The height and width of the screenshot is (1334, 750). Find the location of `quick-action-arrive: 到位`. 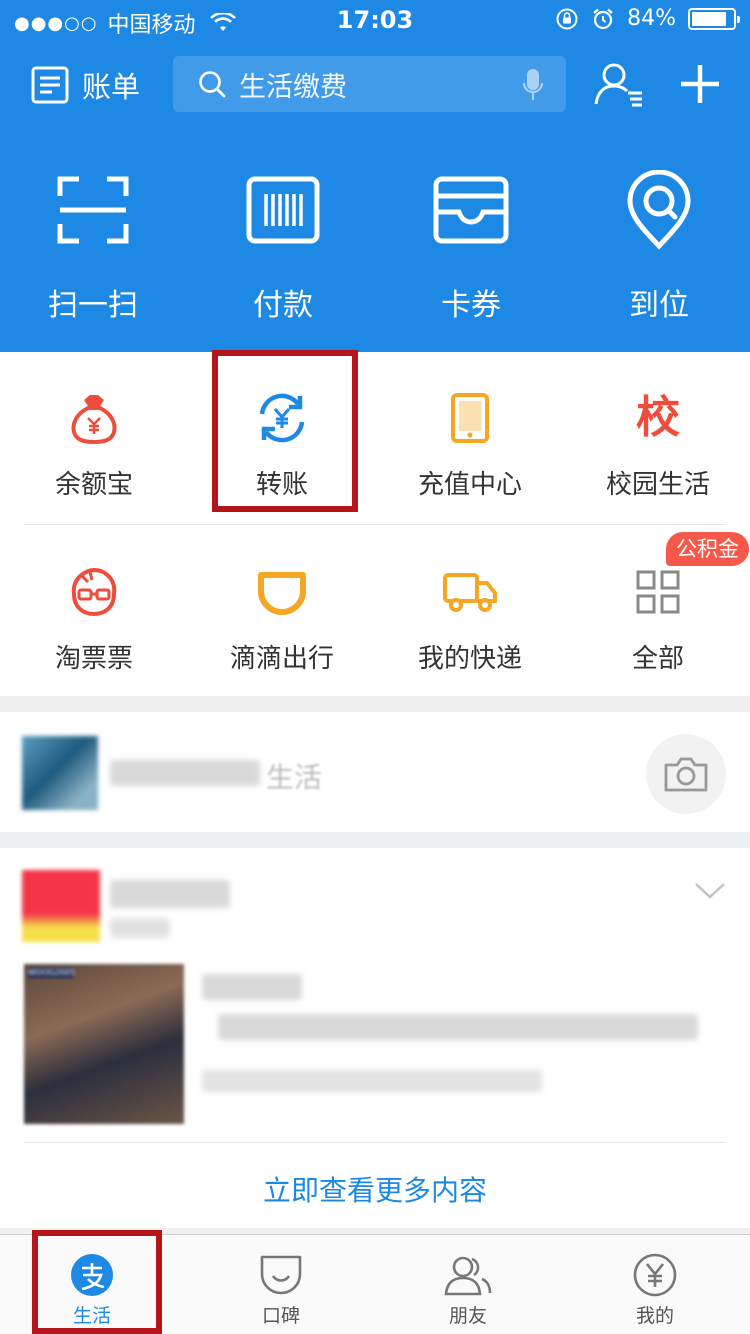

quick-action-arrive: 到位 is located at coordinates (659, 247).